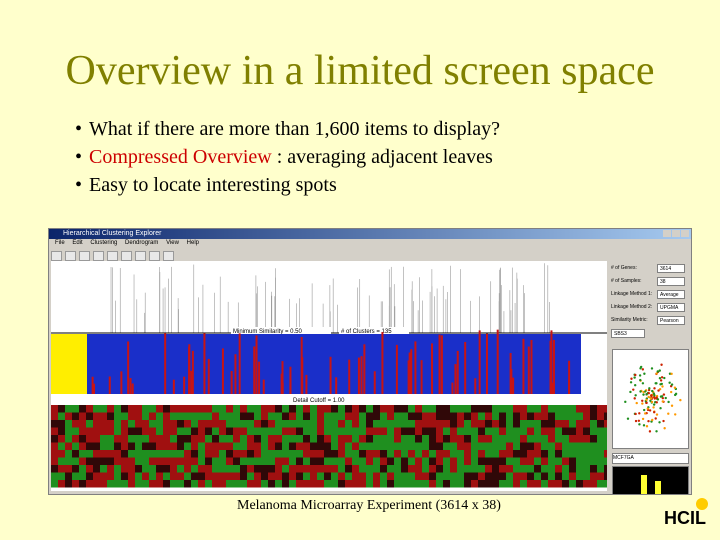  Describe the element at coordinates (141, 243) in the screenshot. I see `menu-dendrogram: Dendrogram` at that location.